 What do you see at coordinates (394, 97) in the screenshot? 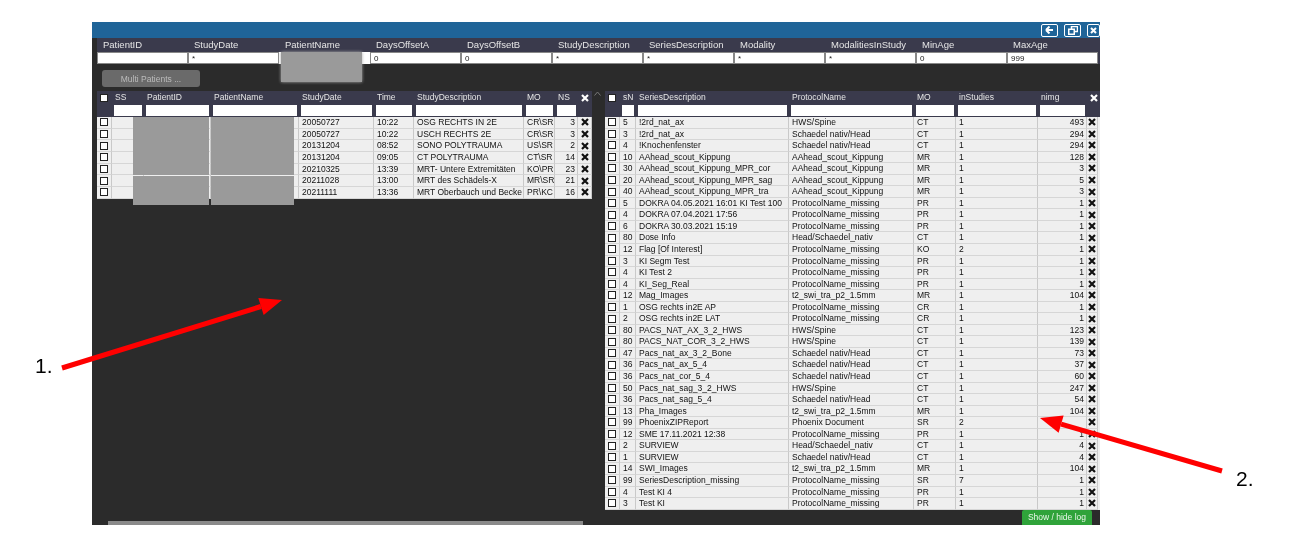
I see `column-header: Time` at bounding box center [394, 97].